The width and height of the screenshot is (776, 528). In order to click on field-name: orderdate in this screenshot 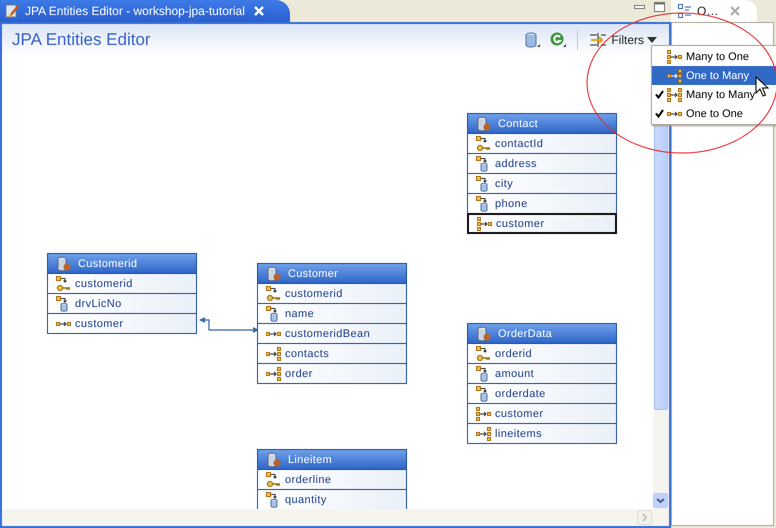, I will do `click(520, 394)`.